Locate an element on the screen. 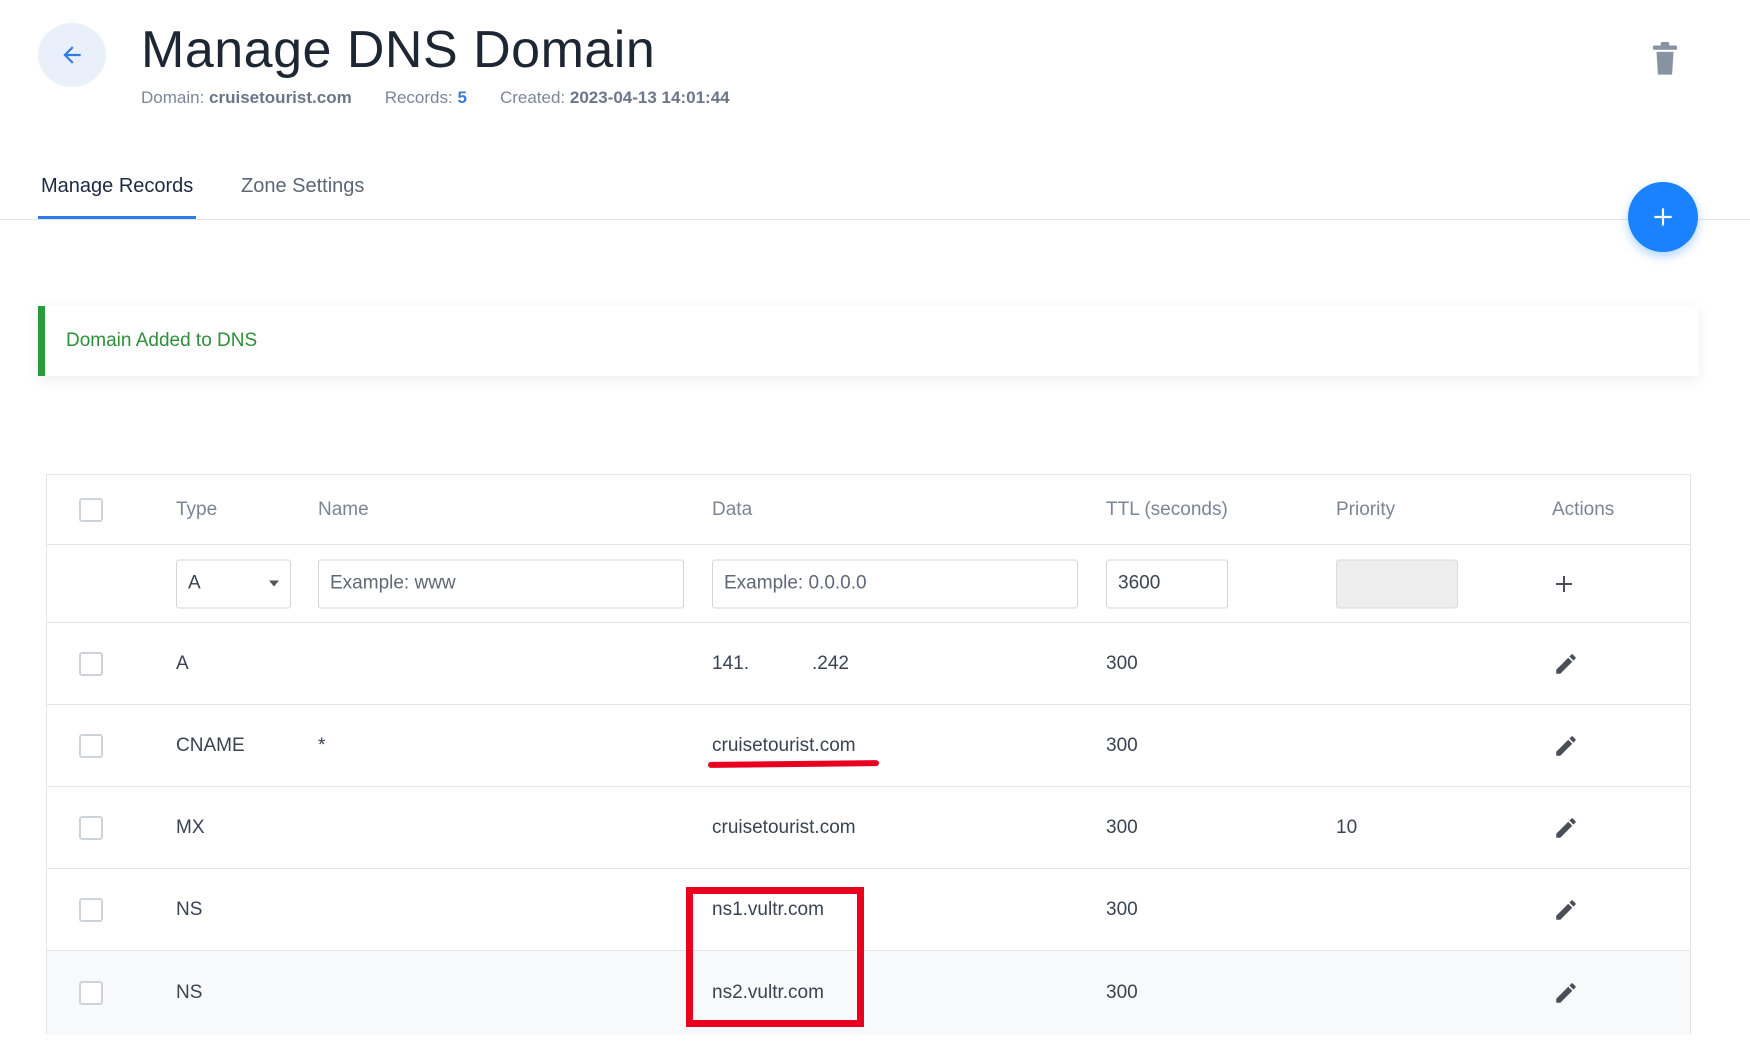 This screenshot has width=1750, height=1063. trash-icon is located at coordinates (1665, 58).